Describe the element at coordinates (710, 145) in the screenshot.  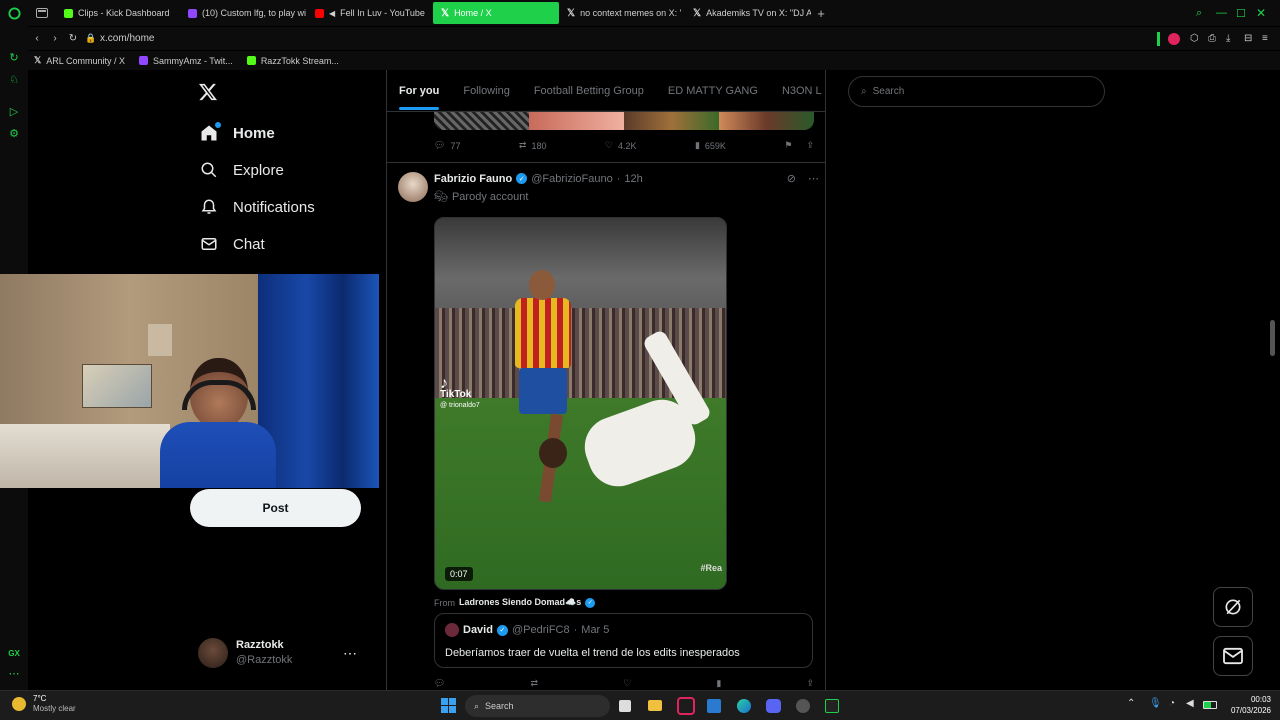
I see `views-button: ▮ 659K` at that location.